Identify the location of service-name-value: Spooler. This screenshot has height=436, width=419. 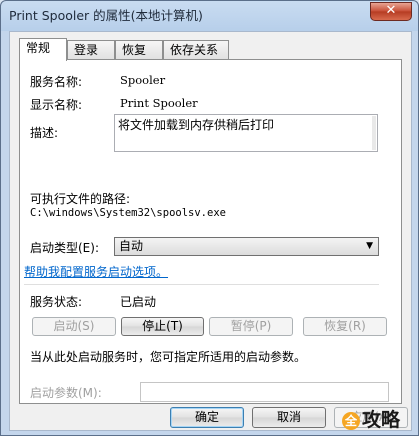
(143, 80).